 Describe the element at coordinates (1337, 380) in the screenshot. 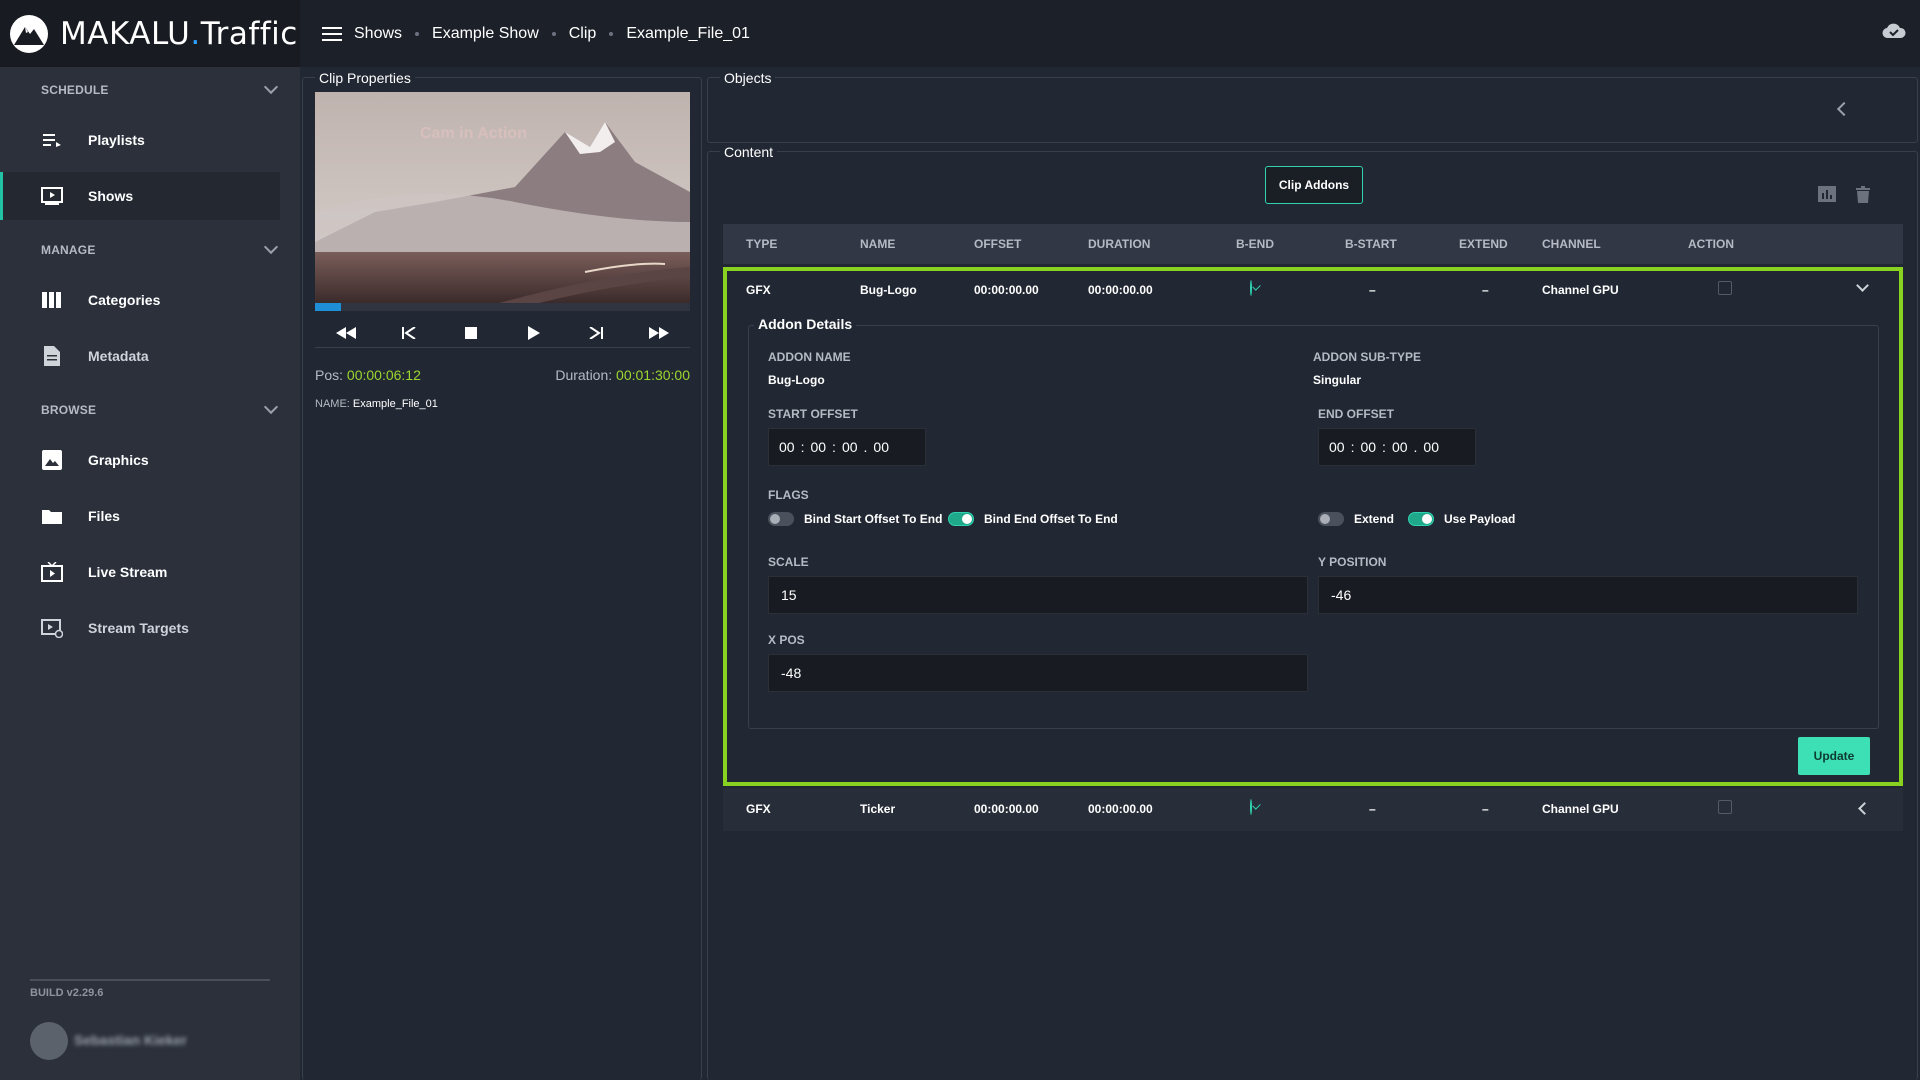

I see `addon-subtype-value: Singular` at that location.